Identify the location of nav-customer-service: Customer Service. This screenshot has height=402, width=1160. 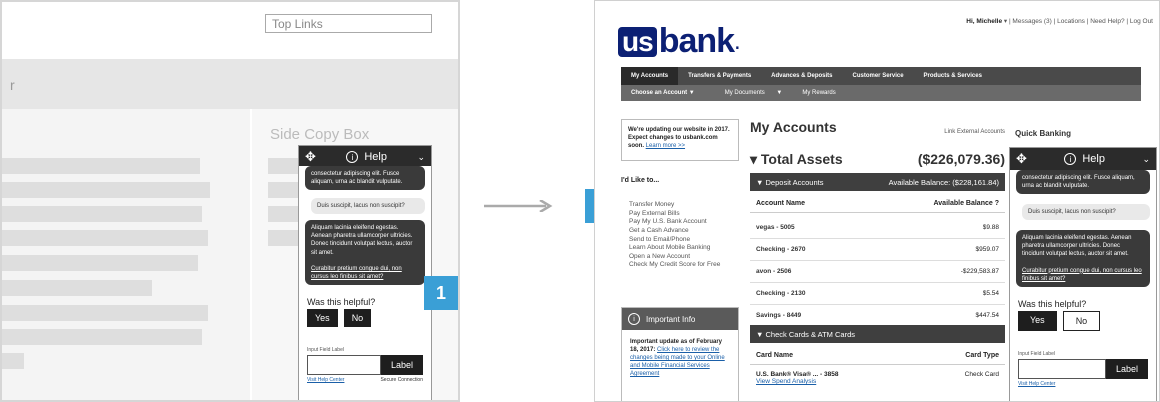
(878, 76).